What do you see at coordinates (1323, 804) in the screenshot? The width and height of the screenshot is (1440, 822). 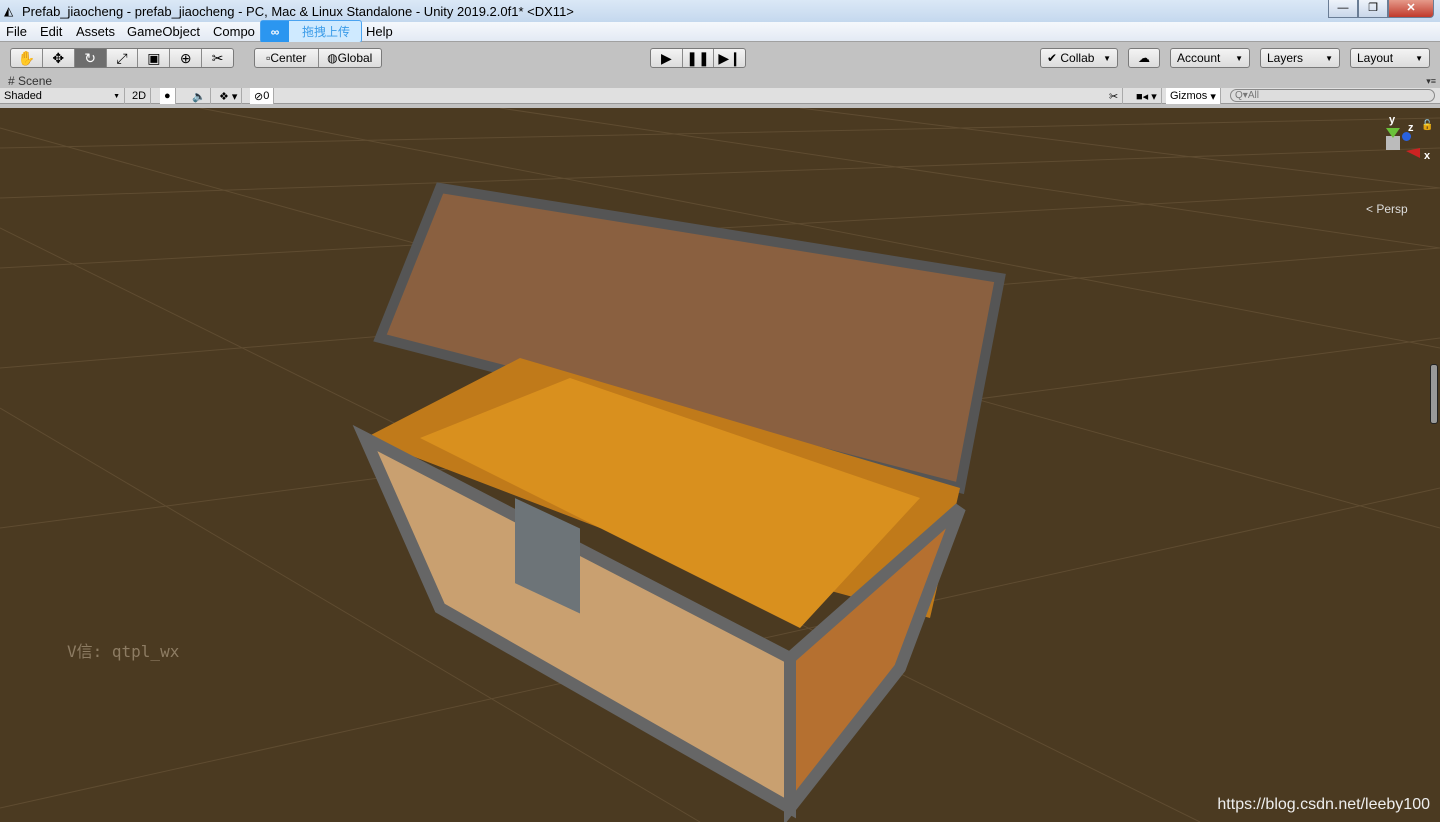 I see `credit-text: https://blog.csdn.net/leeby100` at bounding box center [1323, 804].